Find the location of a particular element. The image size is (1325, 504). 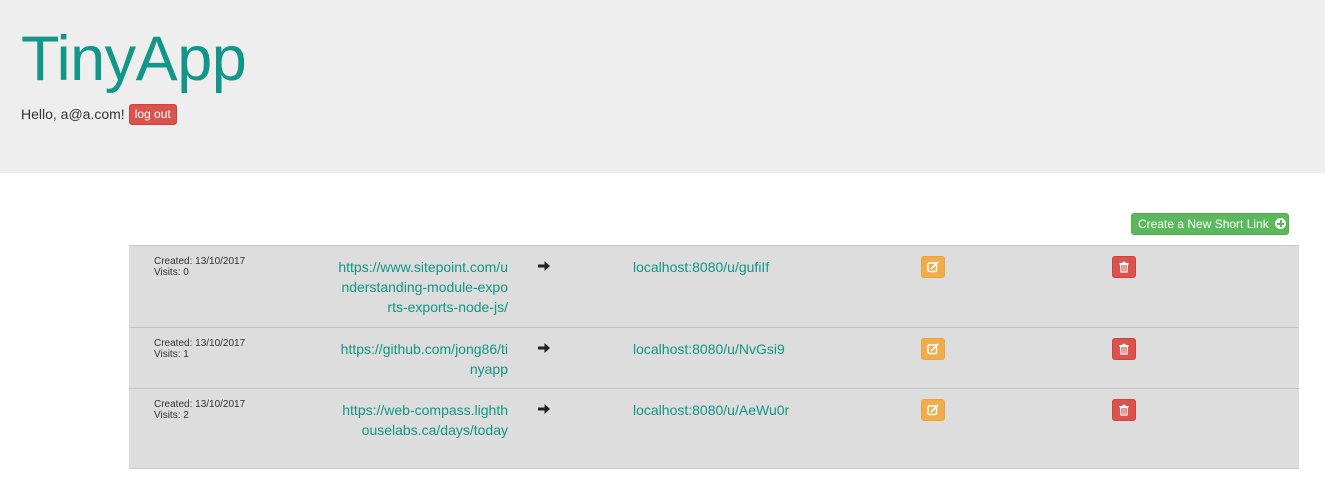

user-greeting-row: Hello, a@a.com! log out is located at coordinates (99, 114).